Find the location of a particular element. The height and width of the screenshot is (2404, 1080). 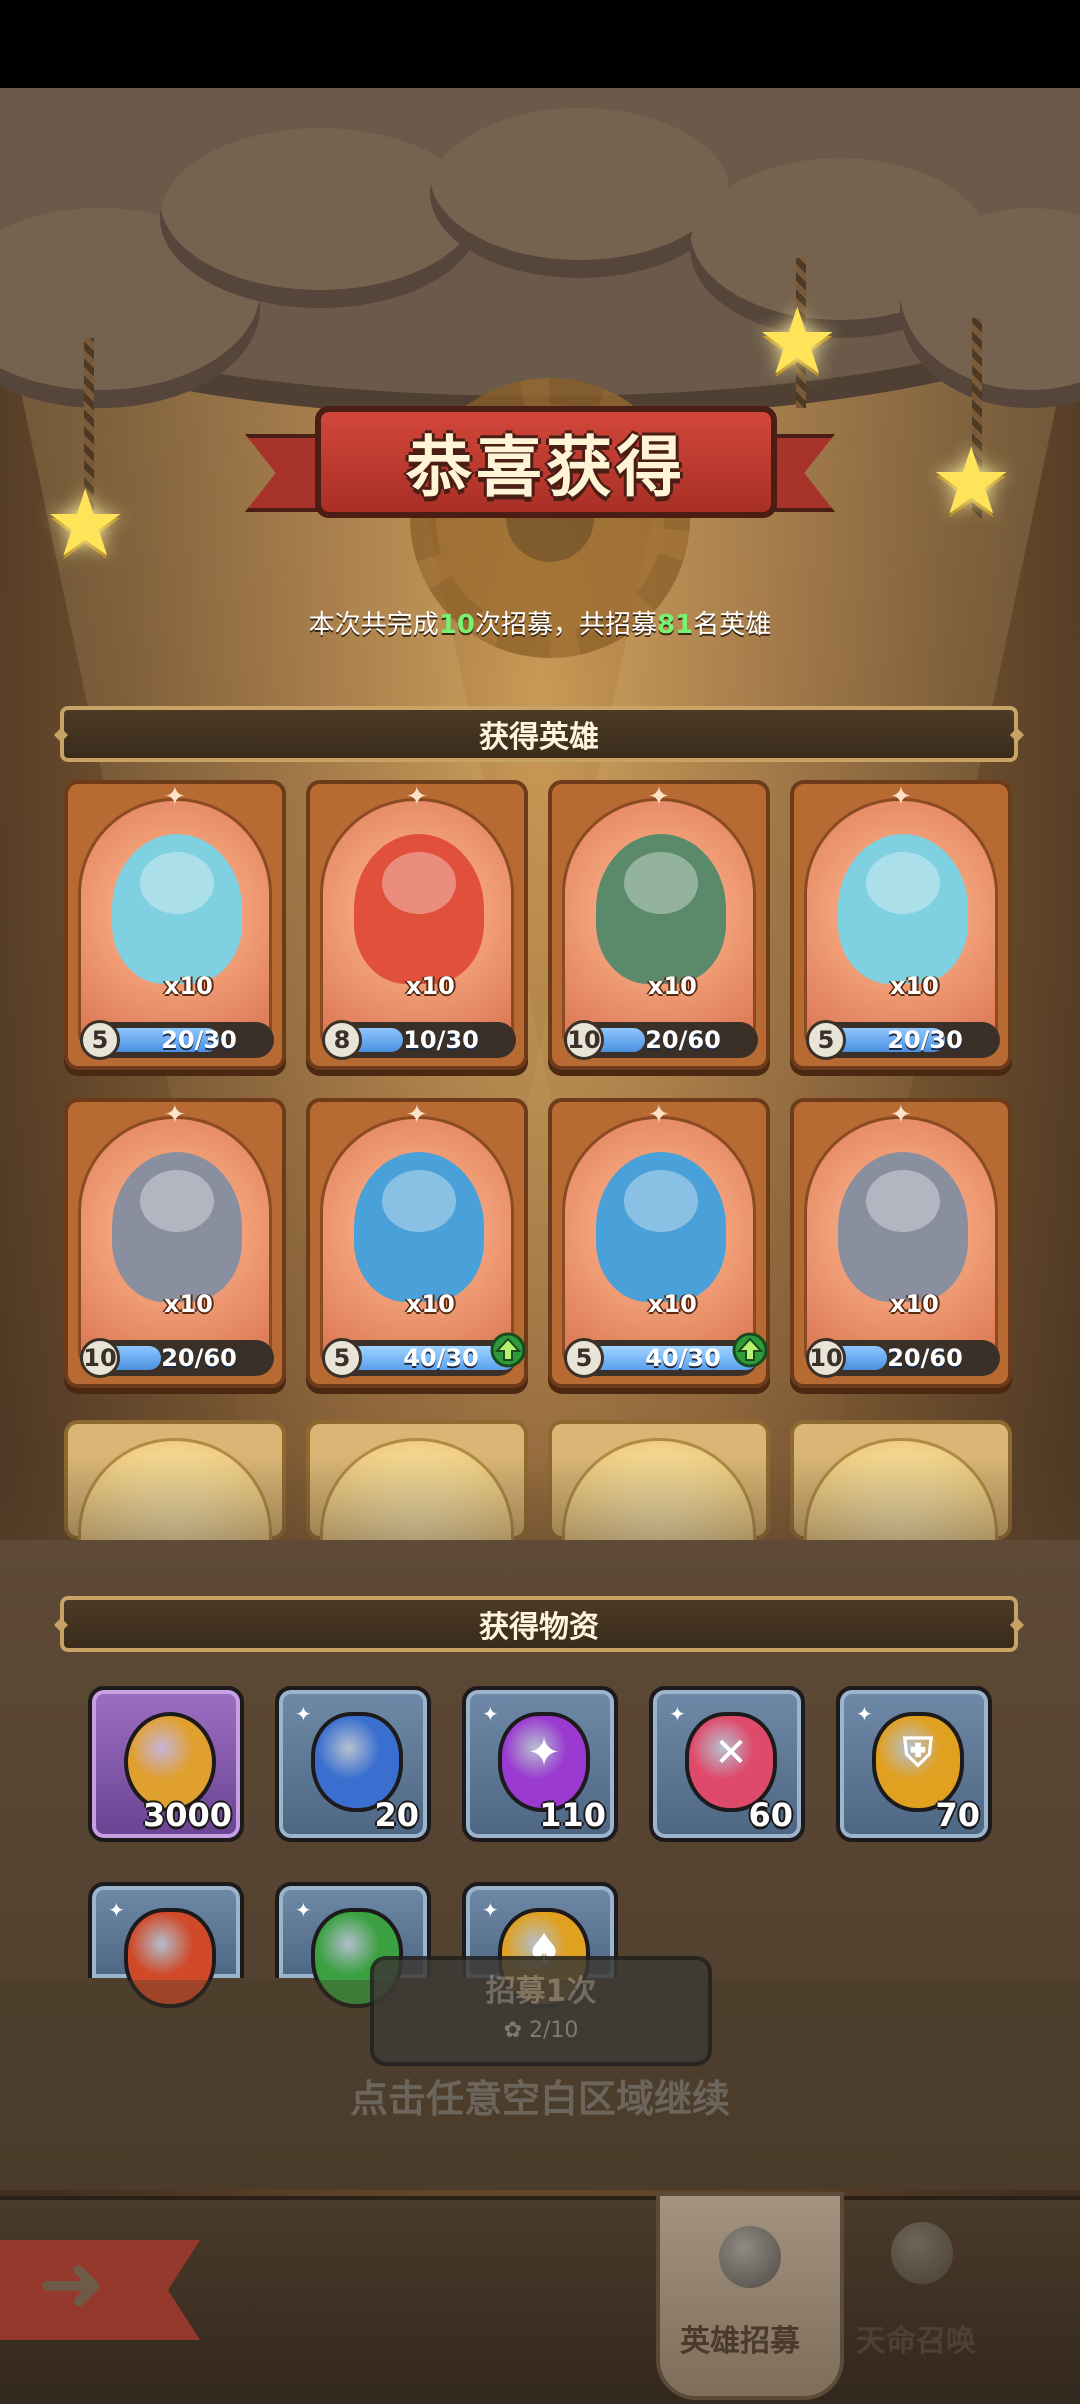

item-tile: ✦ ⛨ 70 is located at coordinates (914, 1764).